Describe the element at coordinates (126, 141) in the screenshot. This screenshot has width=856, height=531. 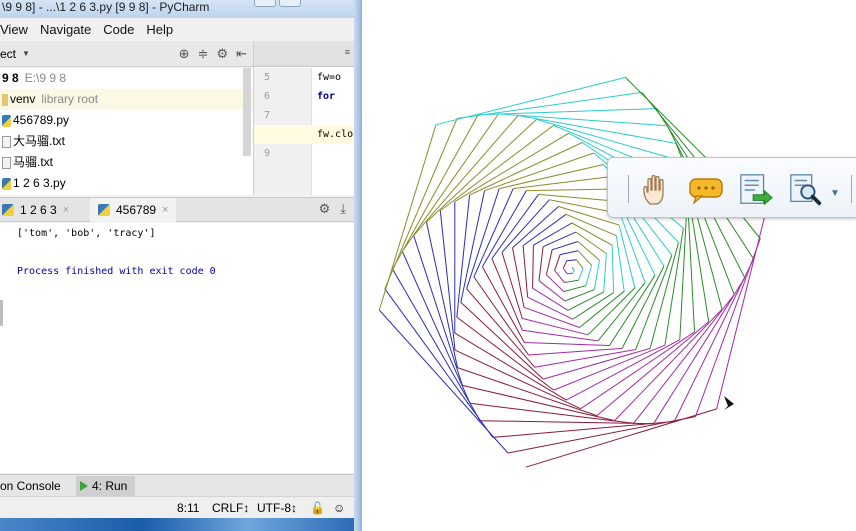
I see `tree-item-file: 大马骝.txt` at that location.